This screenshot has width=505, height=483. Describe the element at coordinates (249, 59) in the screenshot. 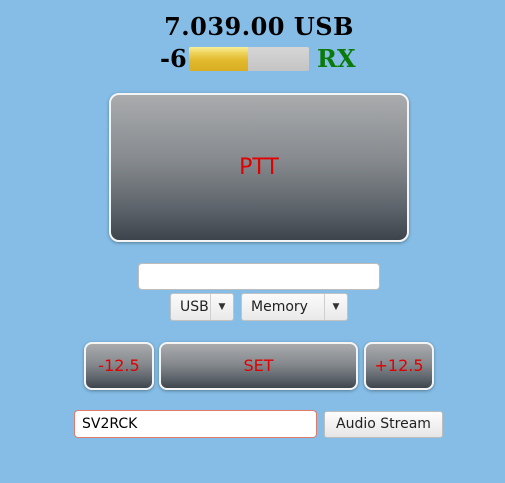

I see `signal-meter-bar` at that location.